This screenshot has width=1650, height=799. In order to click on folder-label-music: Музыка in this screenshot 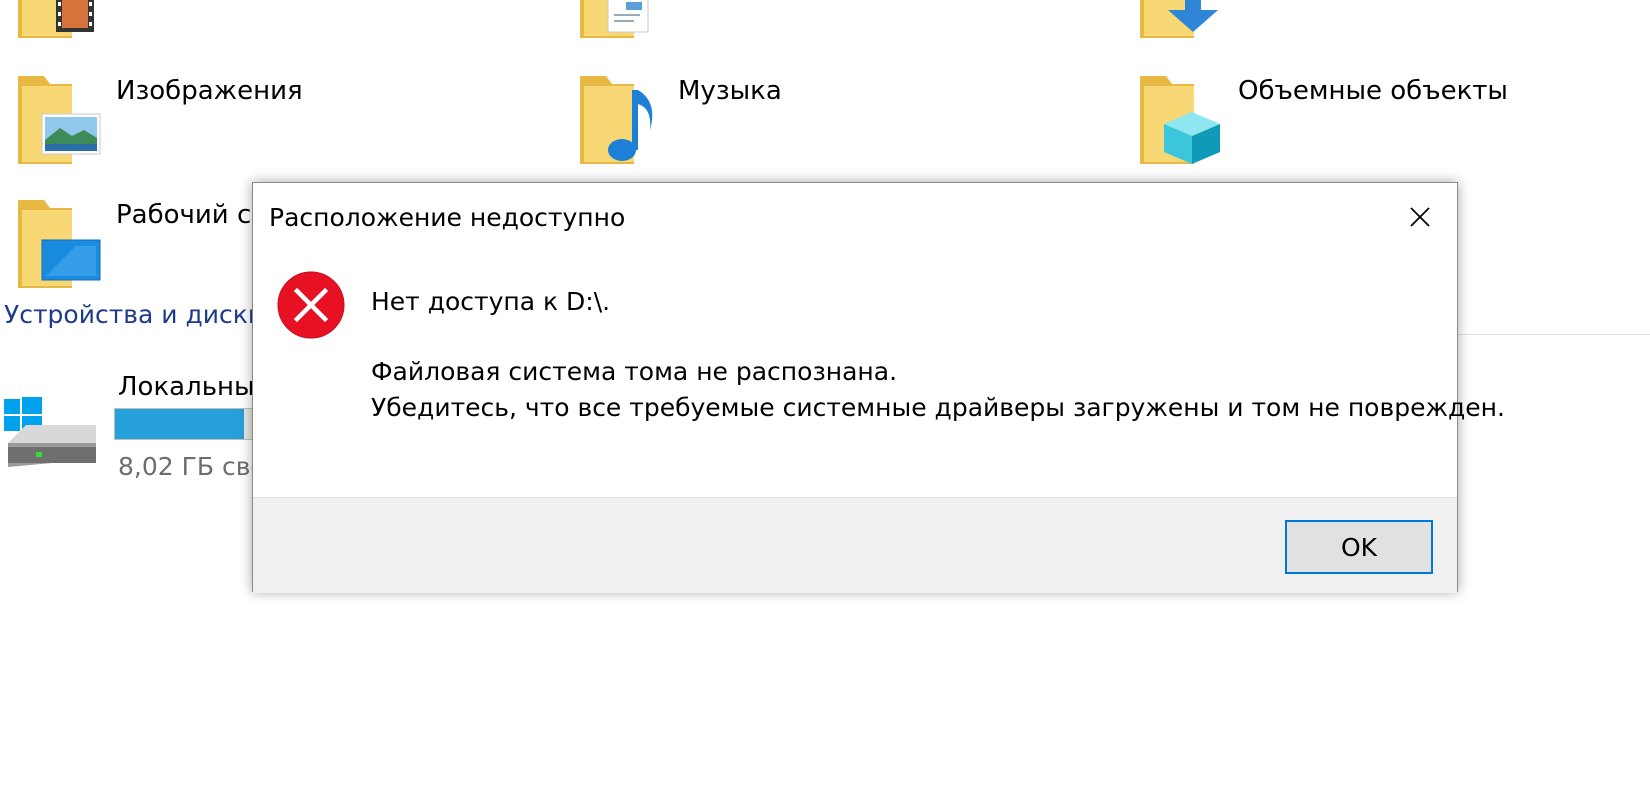, I will do `click(730, 91)`.